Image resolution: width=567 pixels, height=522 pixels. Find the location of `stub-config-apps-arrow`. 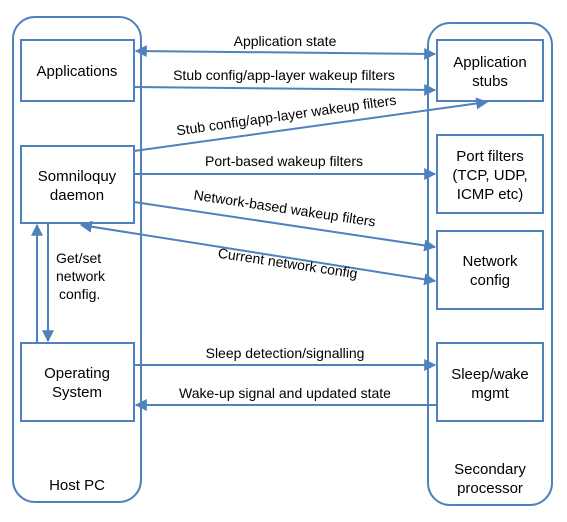

stub-config-apps-arrow is located at coordinates (285, 89).